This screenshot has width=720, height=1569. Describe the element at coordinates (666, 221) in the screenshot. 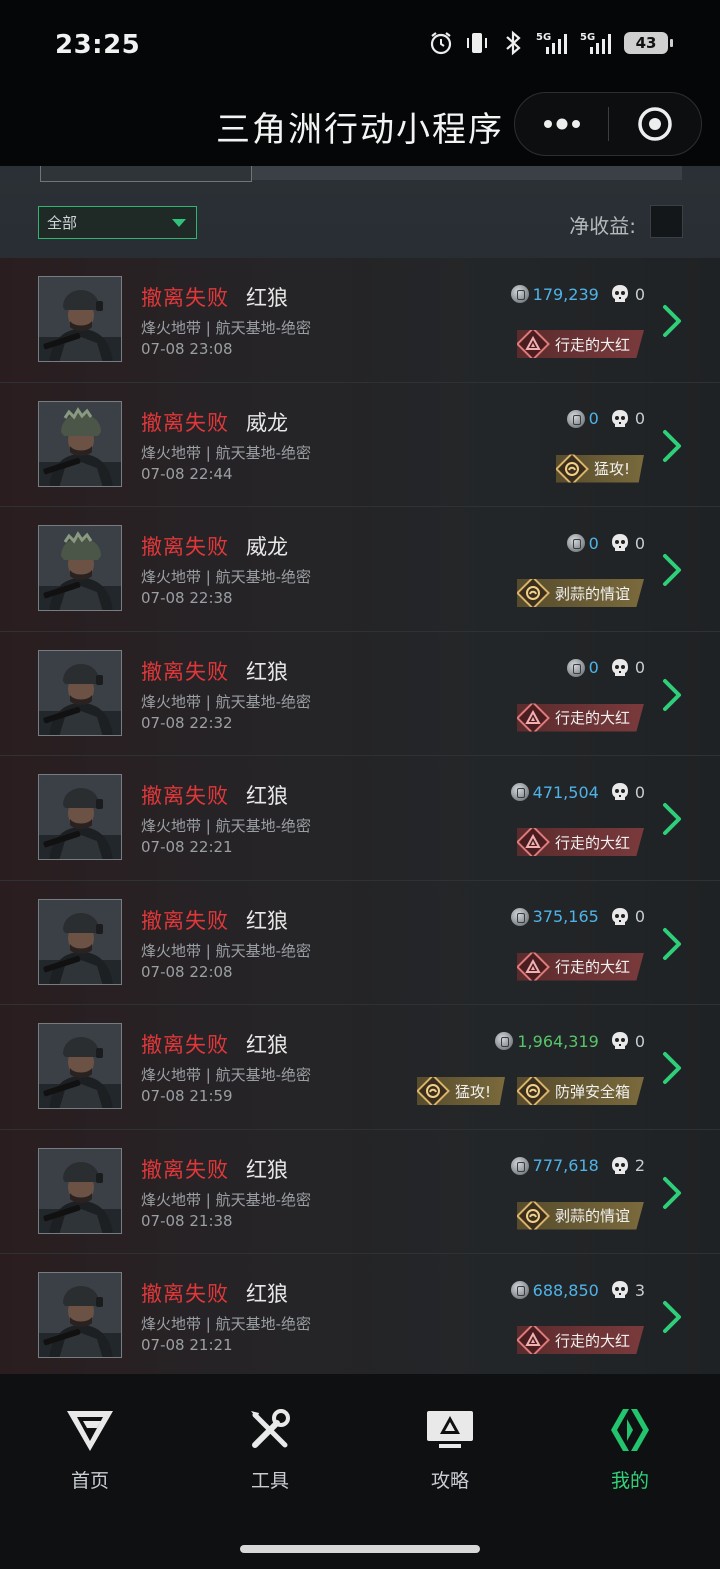

I see `net-income-checkbox` at that location.